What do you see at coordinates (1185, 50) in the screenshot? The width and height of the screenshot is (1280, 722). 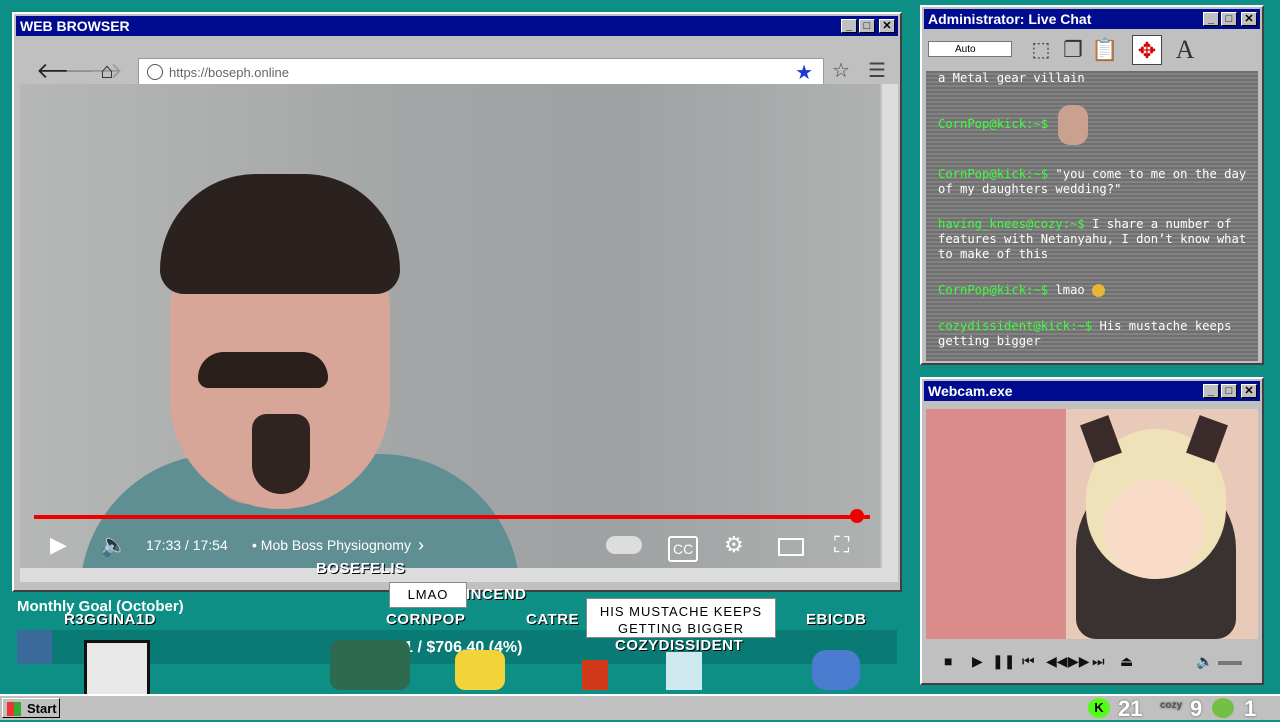 I see `font-icon: A` at bounding box center [1185, 50].